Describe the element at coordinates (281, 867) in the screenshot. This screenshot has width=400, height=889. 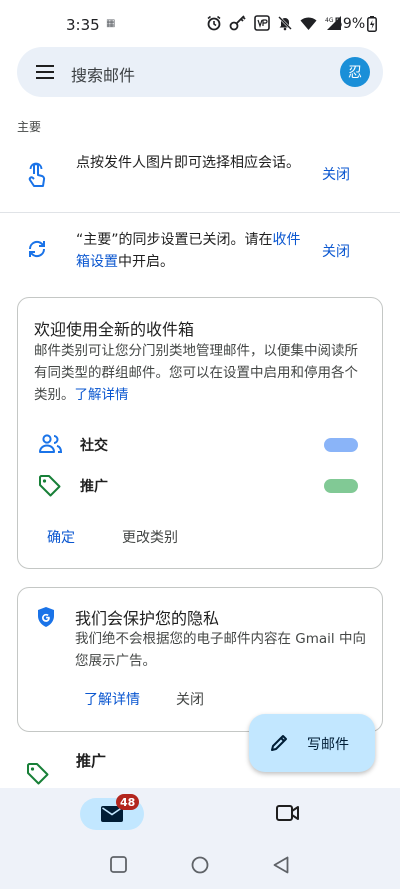
I see `back-icon` at that location.